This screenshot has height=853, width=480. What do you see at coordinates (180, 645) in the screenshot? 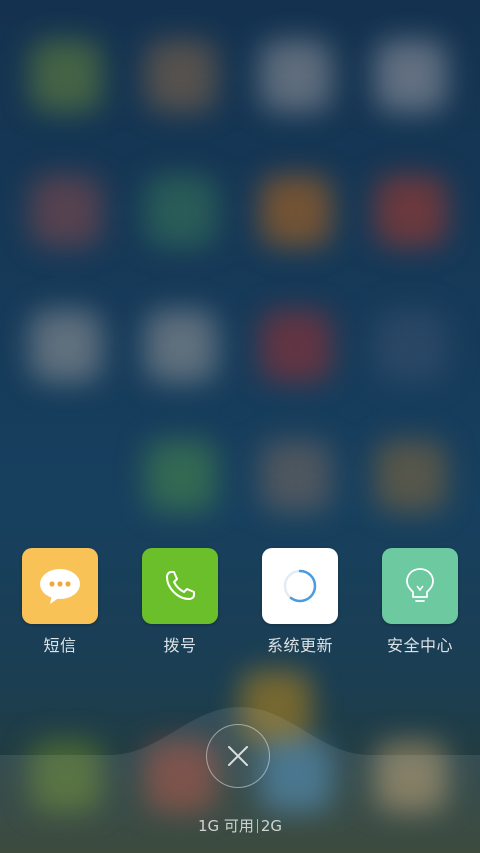
I see `recent-app-label: 拨号` at bounding box center [180, 645].